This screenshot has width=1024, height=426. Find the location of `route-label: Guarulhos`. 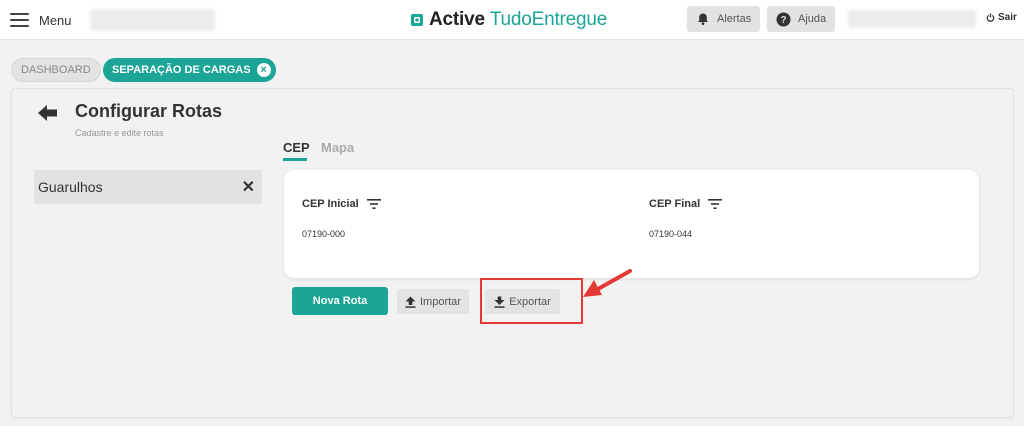

route-label: Guarulhos is located at coordinates (70, 187).